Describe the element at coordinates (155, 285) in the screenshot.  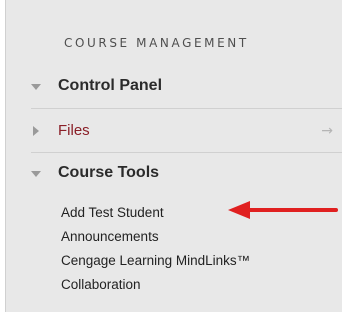
I see `list-item-collaboration: Collaboration` at that location.